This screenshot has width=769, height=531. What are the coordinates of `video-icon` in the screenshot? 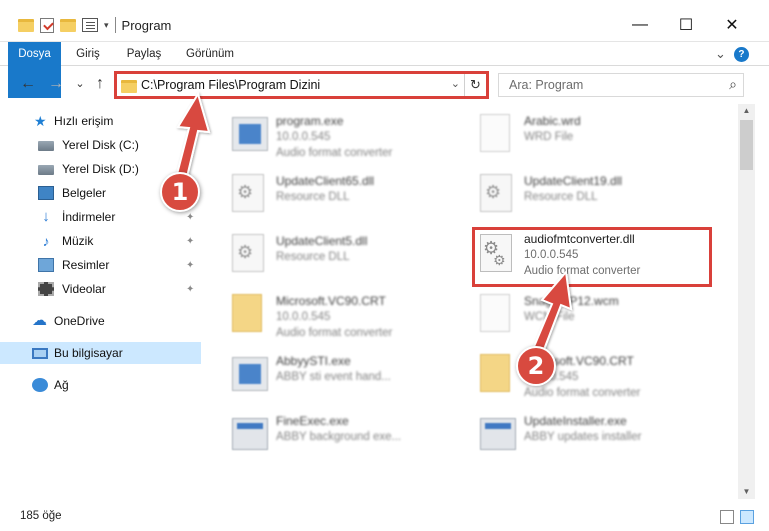 It's located at (46, 289).